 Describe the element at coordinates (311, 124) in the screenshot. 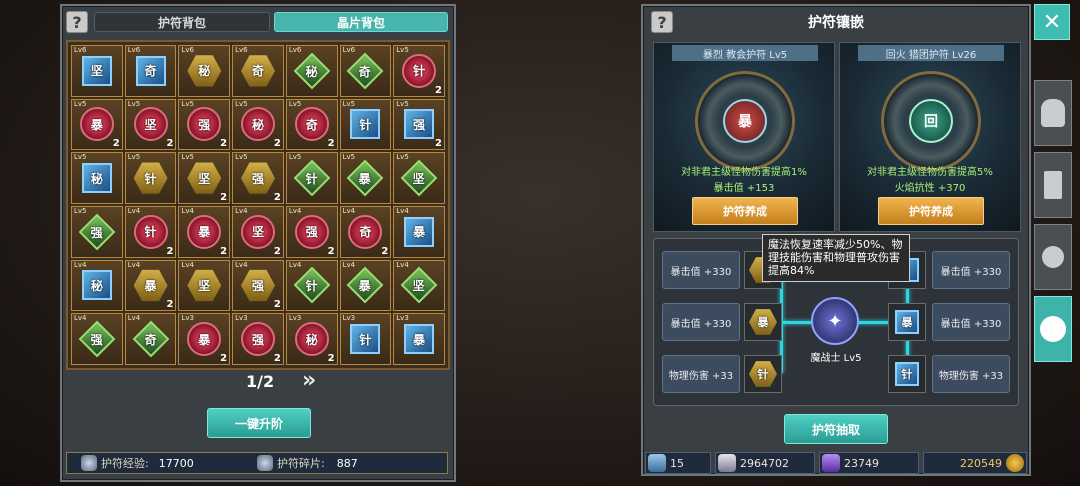

I see `chip-slot: Lv5 奇 2` at that location.